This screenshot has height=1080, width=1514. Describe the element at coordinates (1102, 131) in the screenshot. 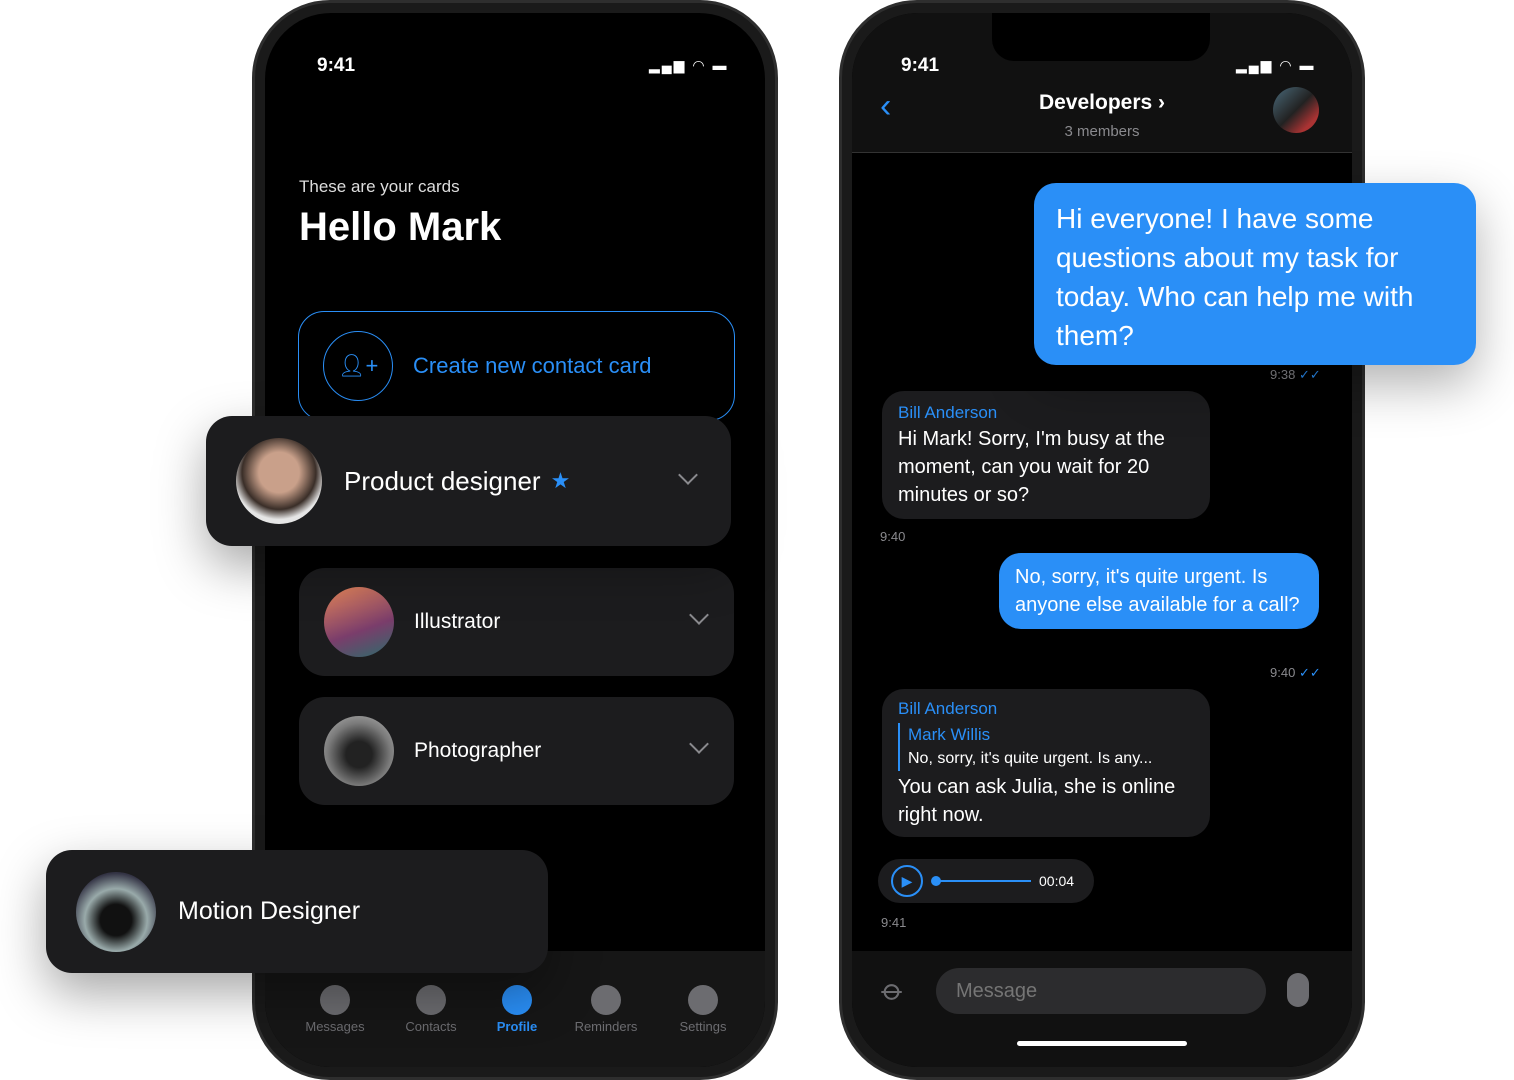

I see `chat-subtitle: 3 members` at that location.